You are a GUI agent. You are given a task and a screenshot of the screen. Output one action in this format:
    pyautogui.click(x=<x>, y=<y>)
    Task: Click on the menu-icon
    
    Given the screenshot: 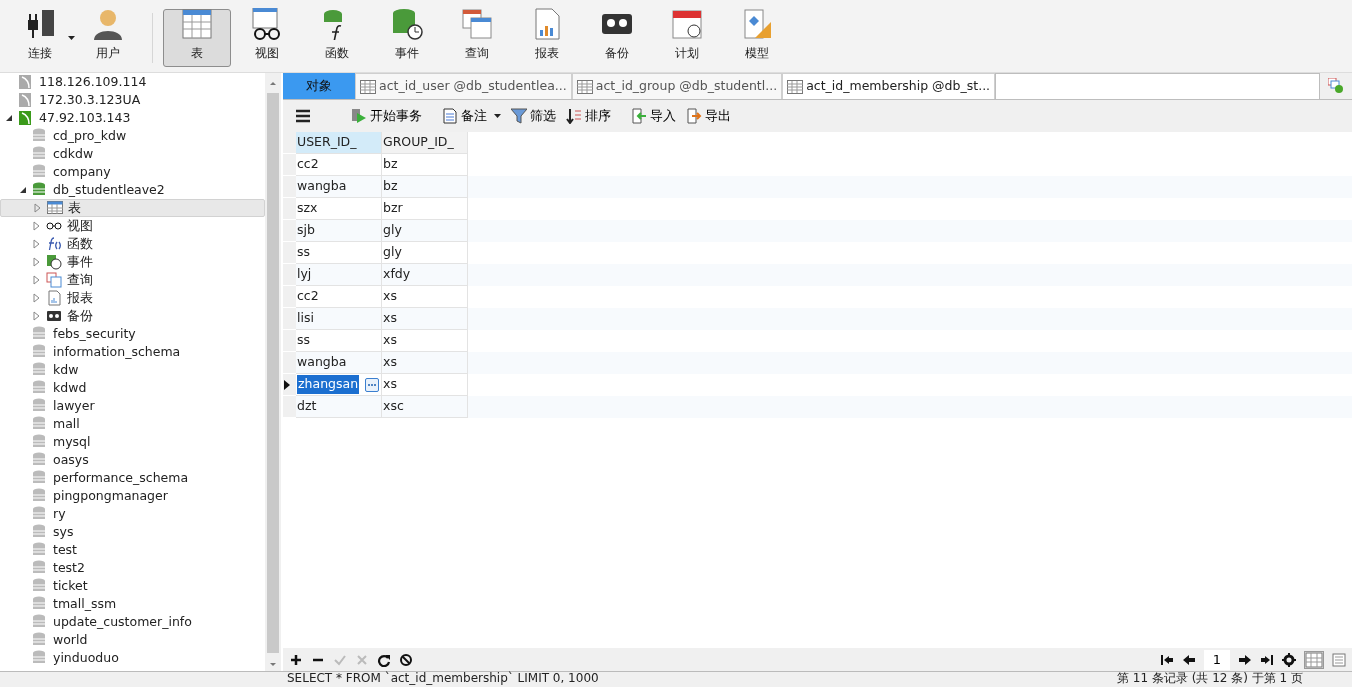 What is the action you would take?
    pyautogui.click(x=303, y=116)
    